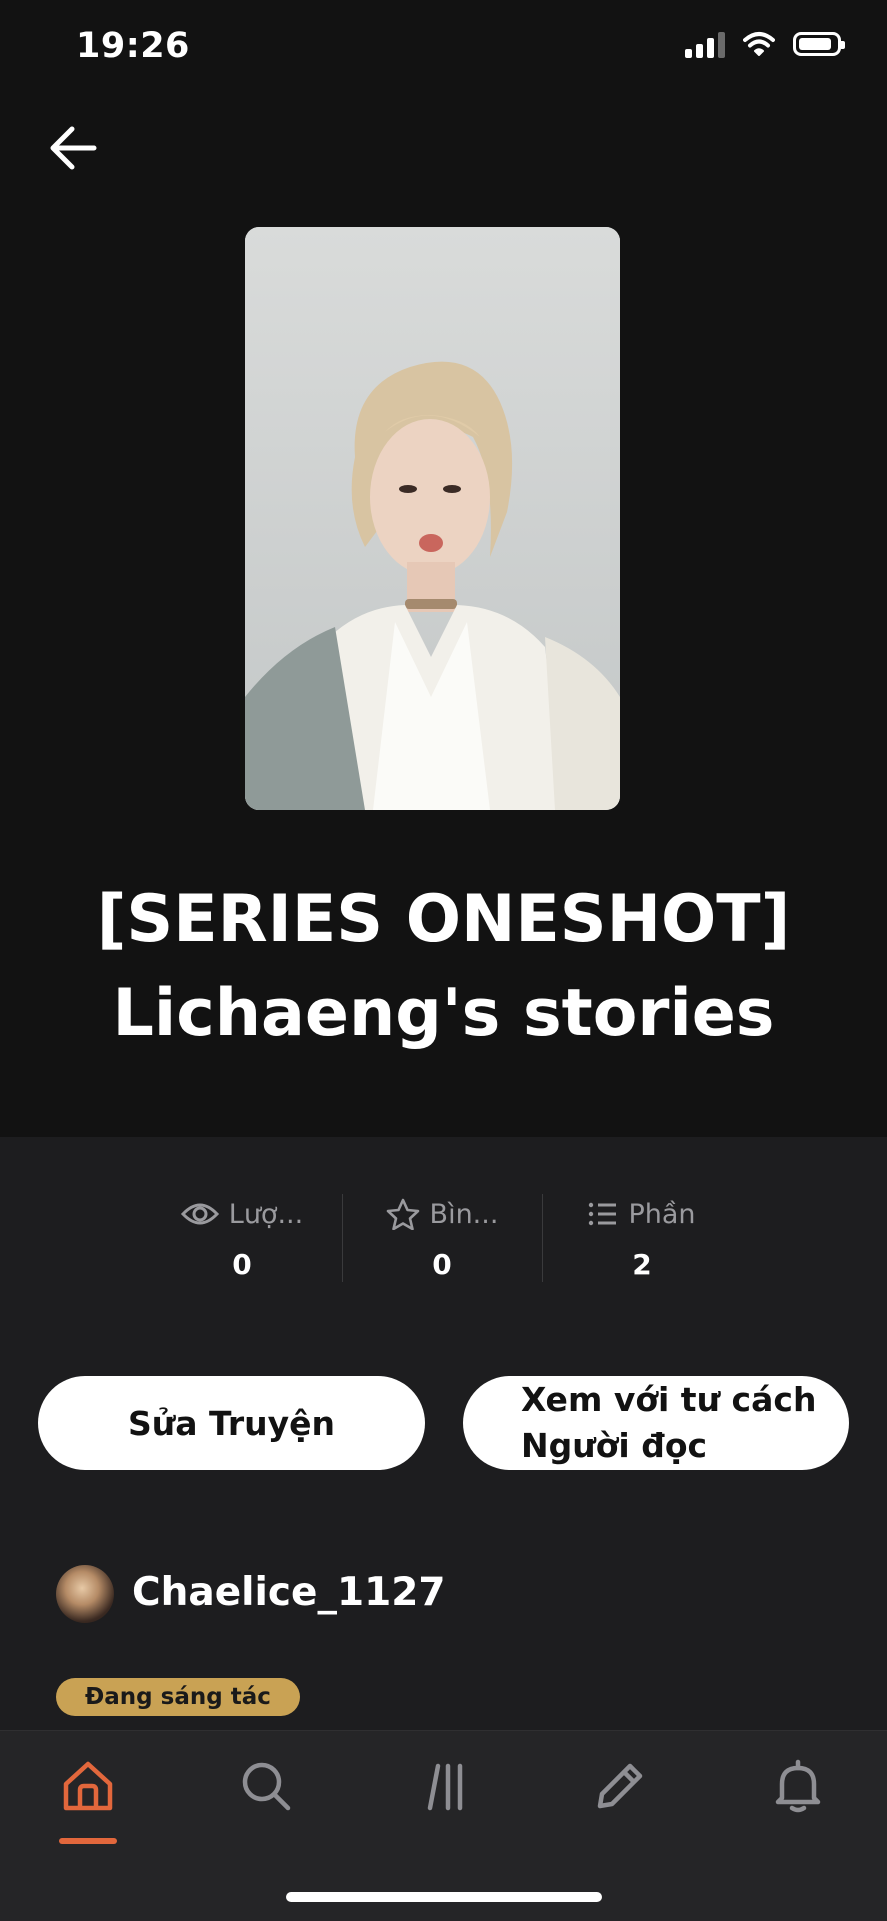 The width and height of the screenshot is (887, 1921). I want to click on story-cover-image, so click(432, 518).